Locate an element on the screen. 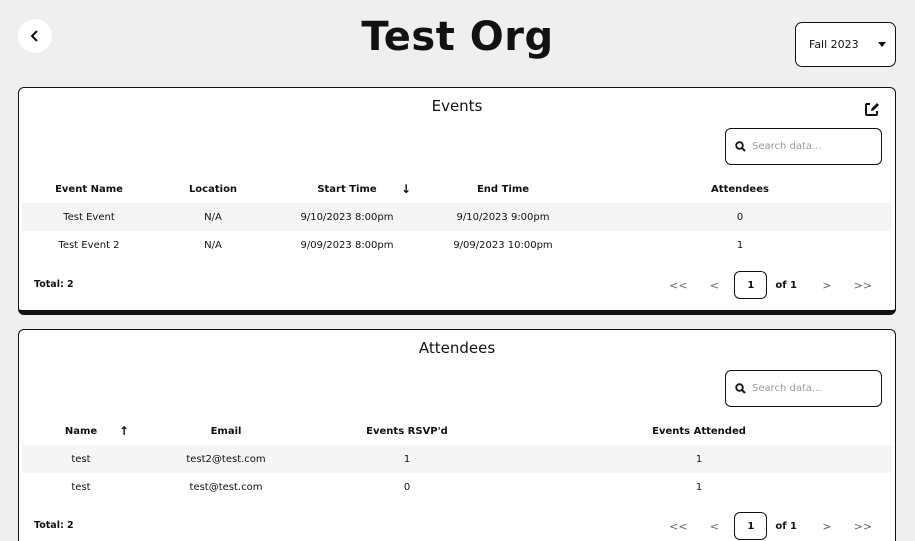 This screenshot has height=541, width=915. term-select: Fall 2023 is located at coordinates (845, 44).